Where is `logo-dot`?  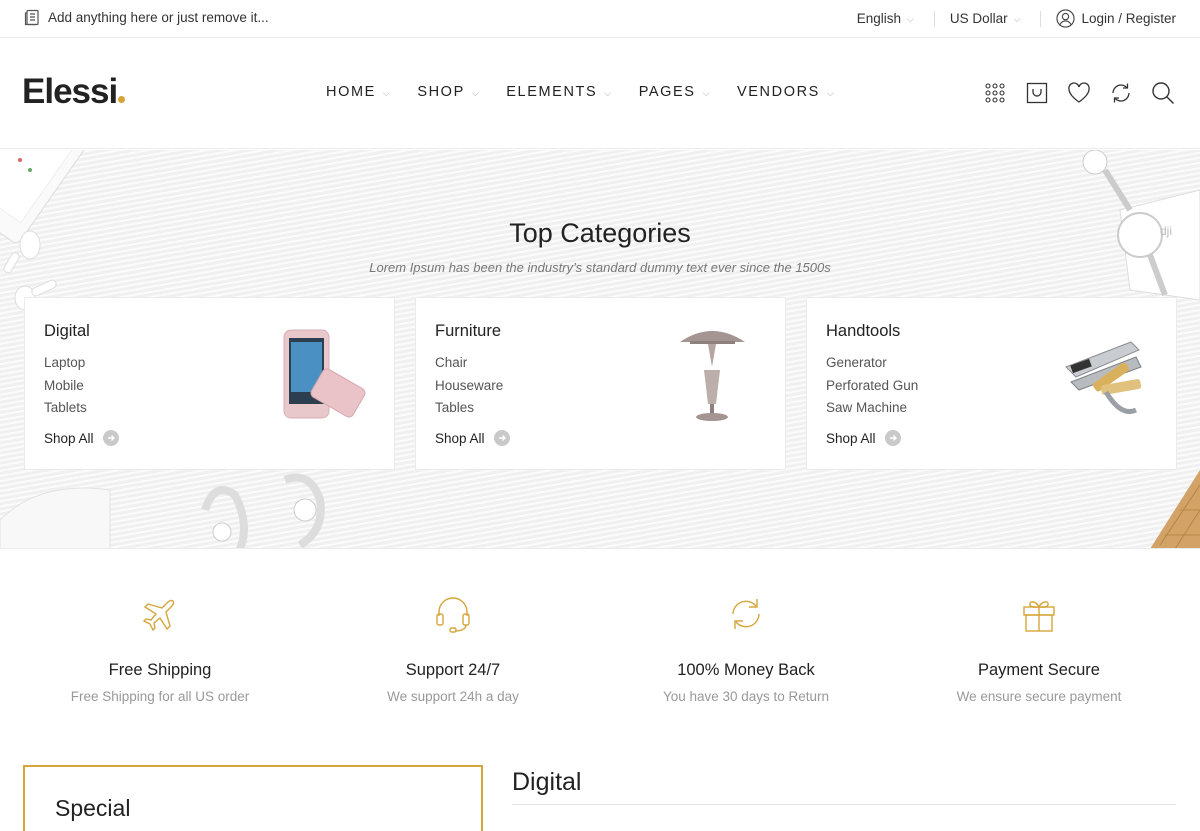
logo-dot is located at coordinates (122, 99).